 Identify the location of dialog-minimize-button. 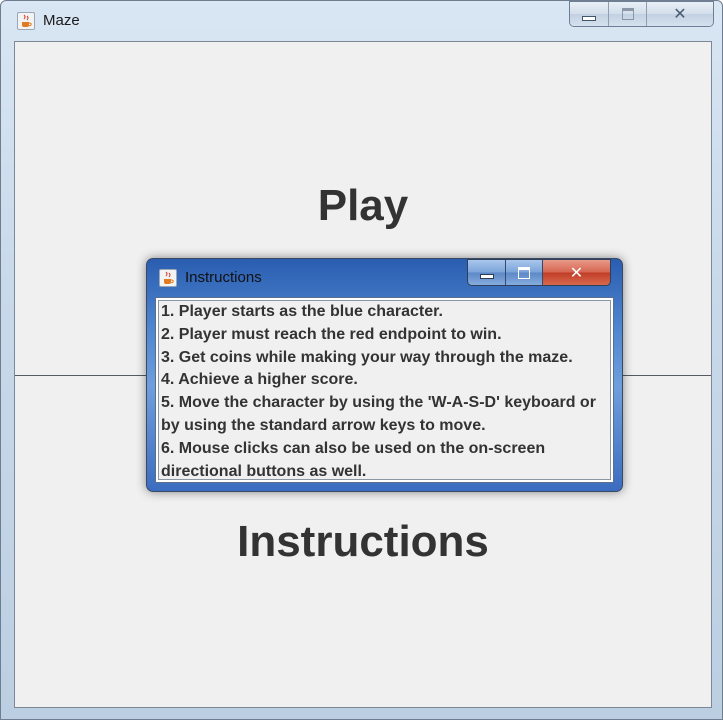
(487, 272).